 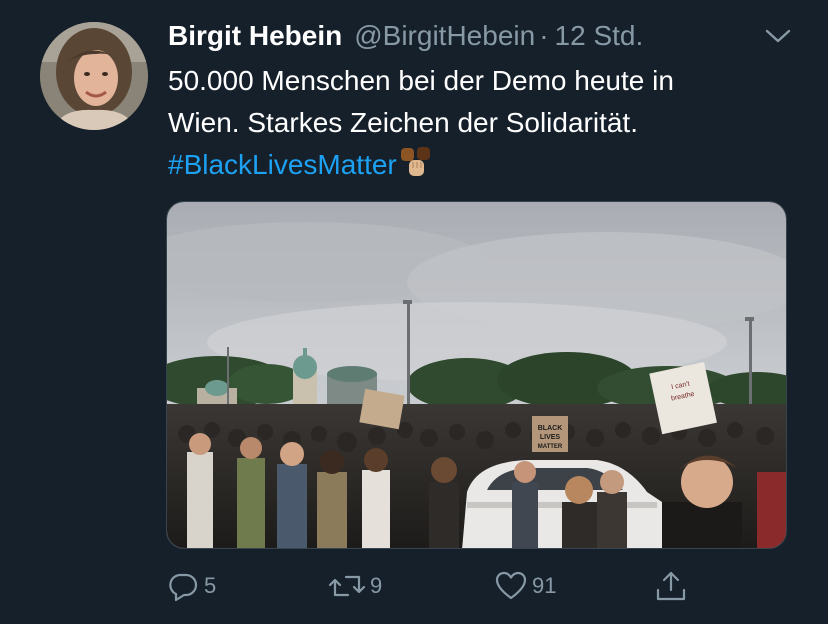 What do you see at coordinates (417, 169) in the screenshot?
I see `raised-fist-emoji-icon` at bounding box center [417, 169].